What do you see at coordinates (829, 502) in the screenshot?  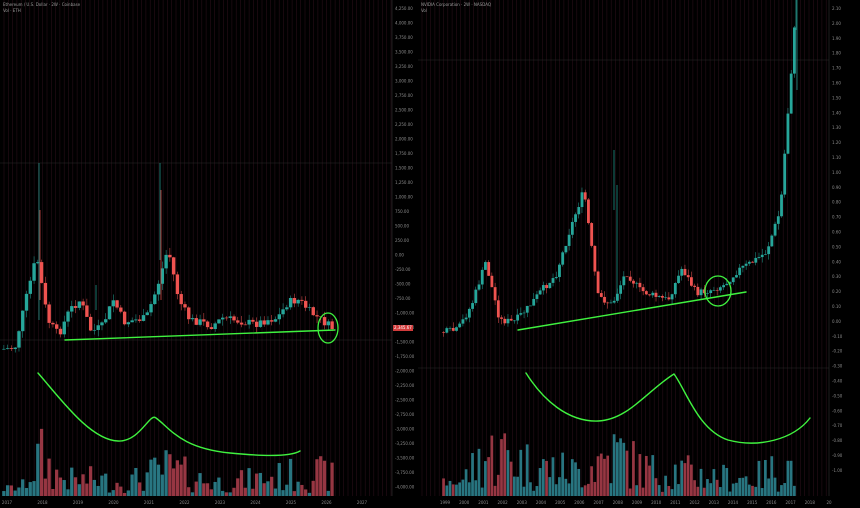 I see `time-axis-tick: 20` at bounding box center [829, 502].